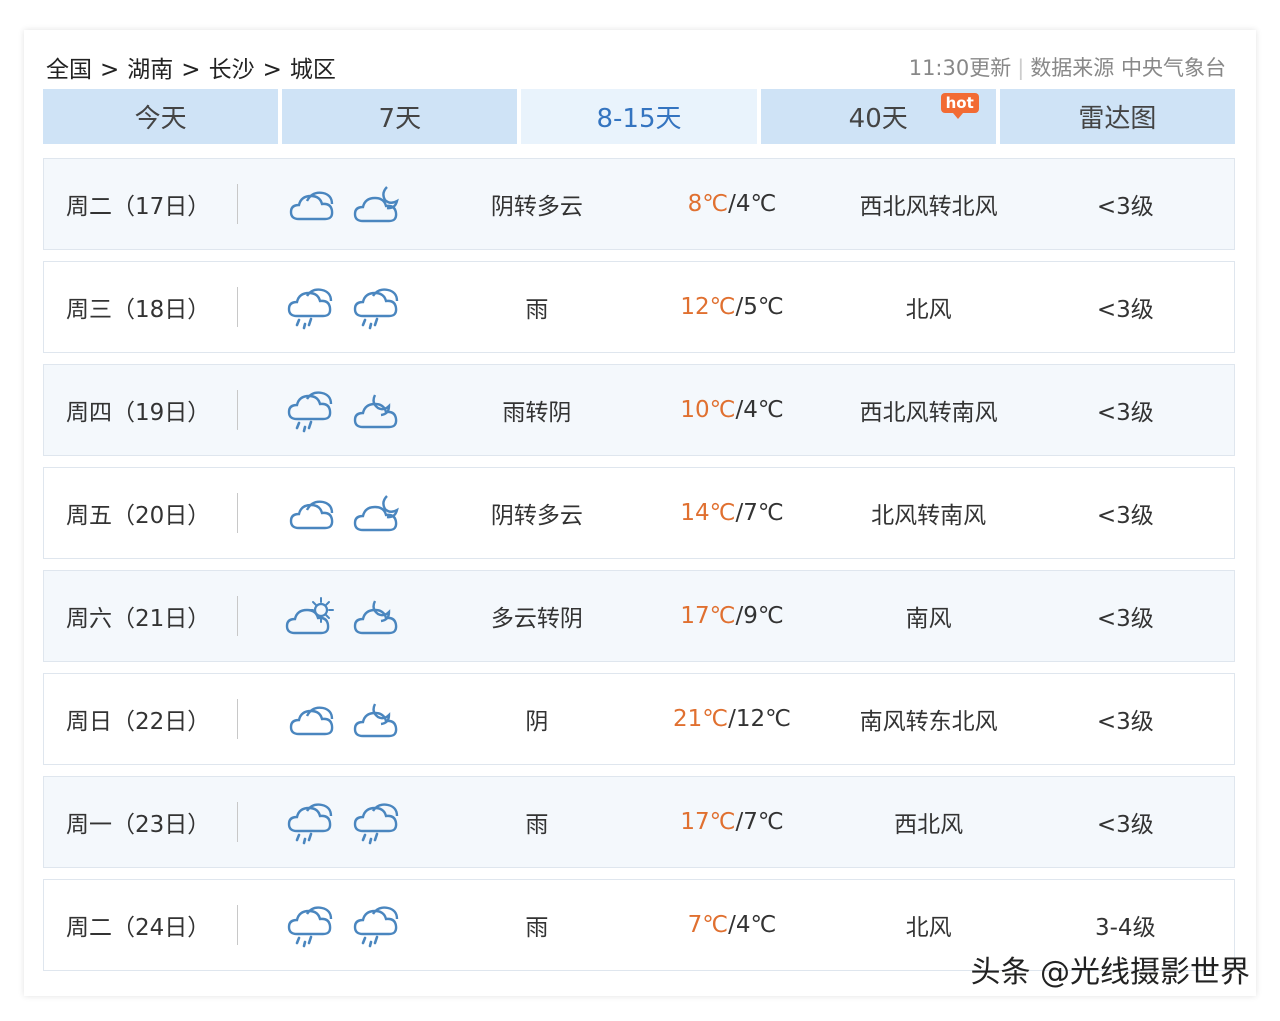 The width and height of the screenshot is (1280, 1021). Describe the element at coordinates (759, 616) in the screenshot. I see `low-temp: /9℃` at that location.